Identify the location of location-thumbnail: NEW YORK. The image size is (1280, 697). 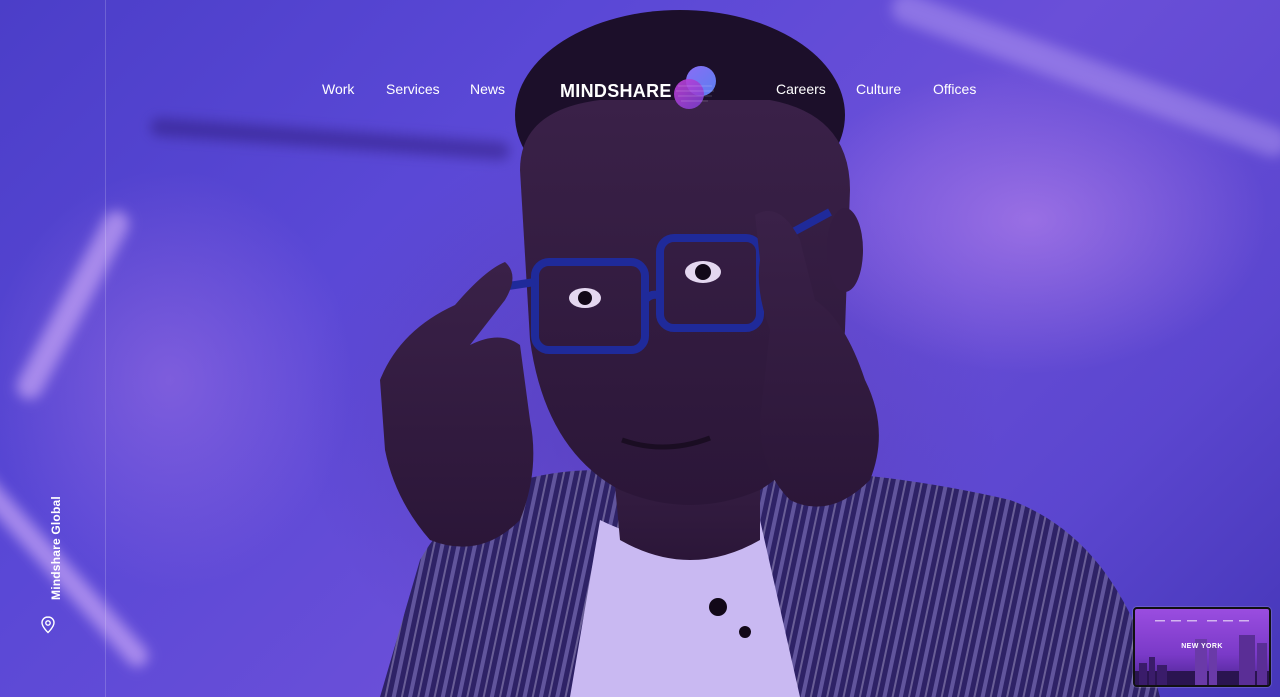
(1202, 647).